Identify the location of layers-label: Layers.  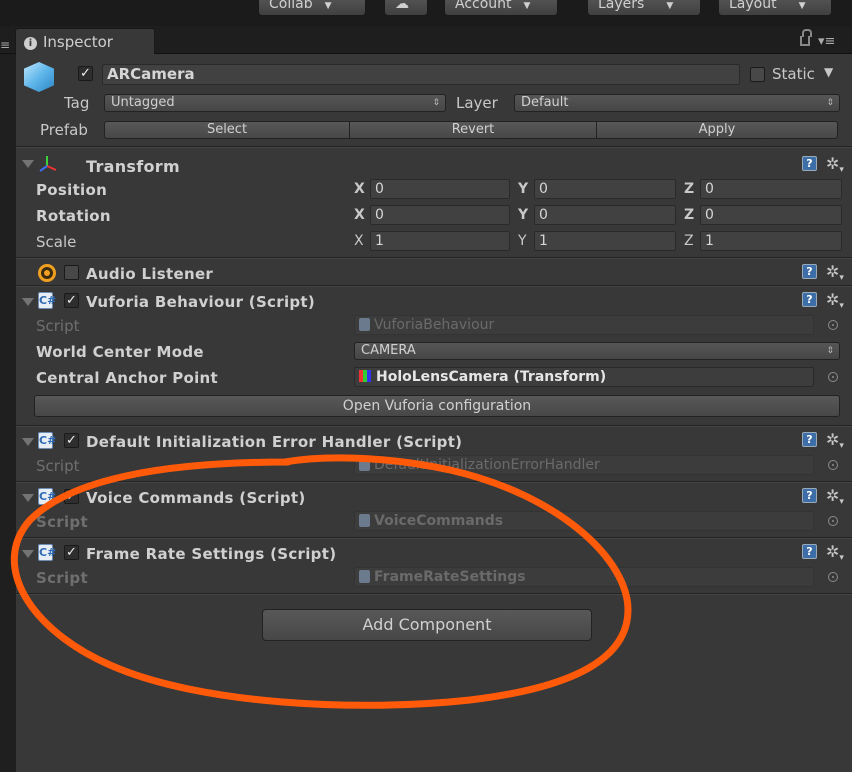
(621, 6).